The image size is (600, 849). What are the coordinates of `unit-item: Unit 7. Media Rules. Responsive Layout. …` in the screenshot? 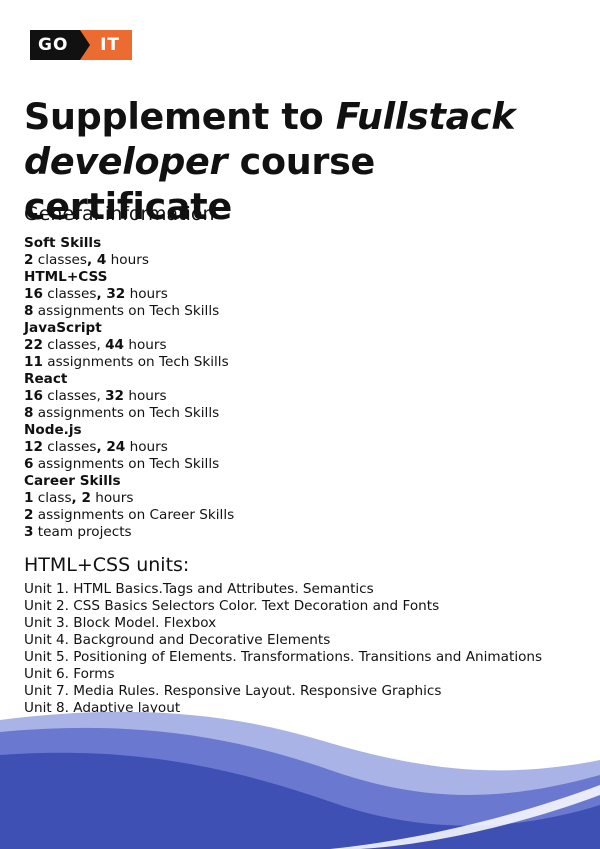 It's located at (233, 691).